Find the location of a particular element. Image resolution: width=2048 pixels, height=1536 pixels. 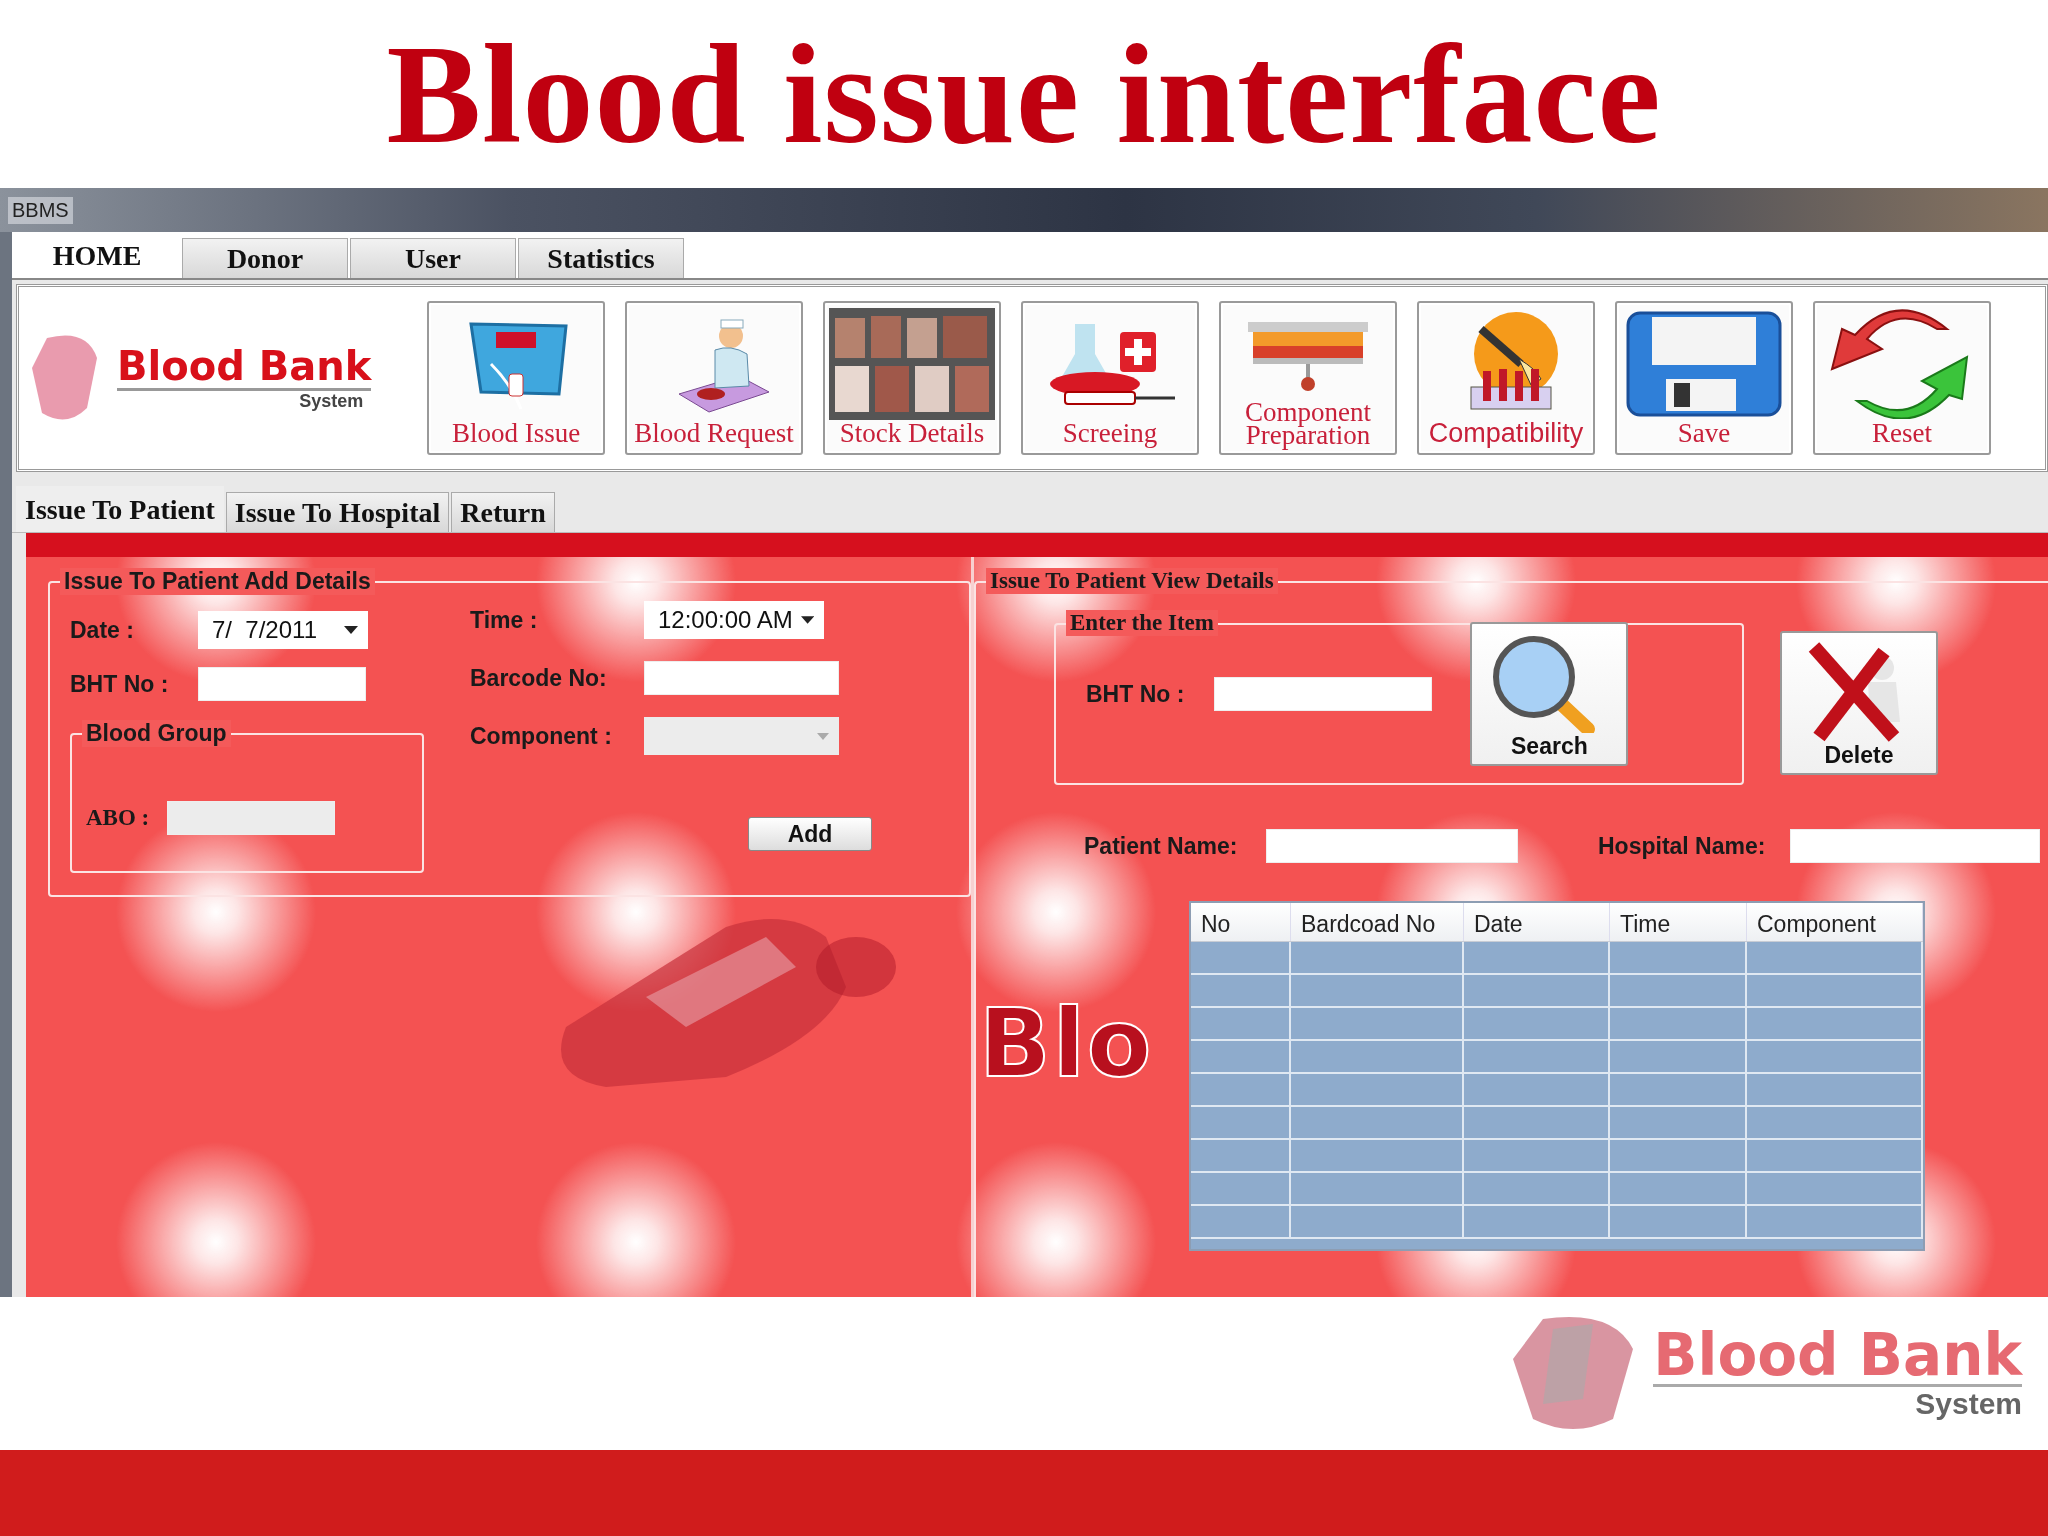

field-label: ABO : is located at coordinates (118, 818).